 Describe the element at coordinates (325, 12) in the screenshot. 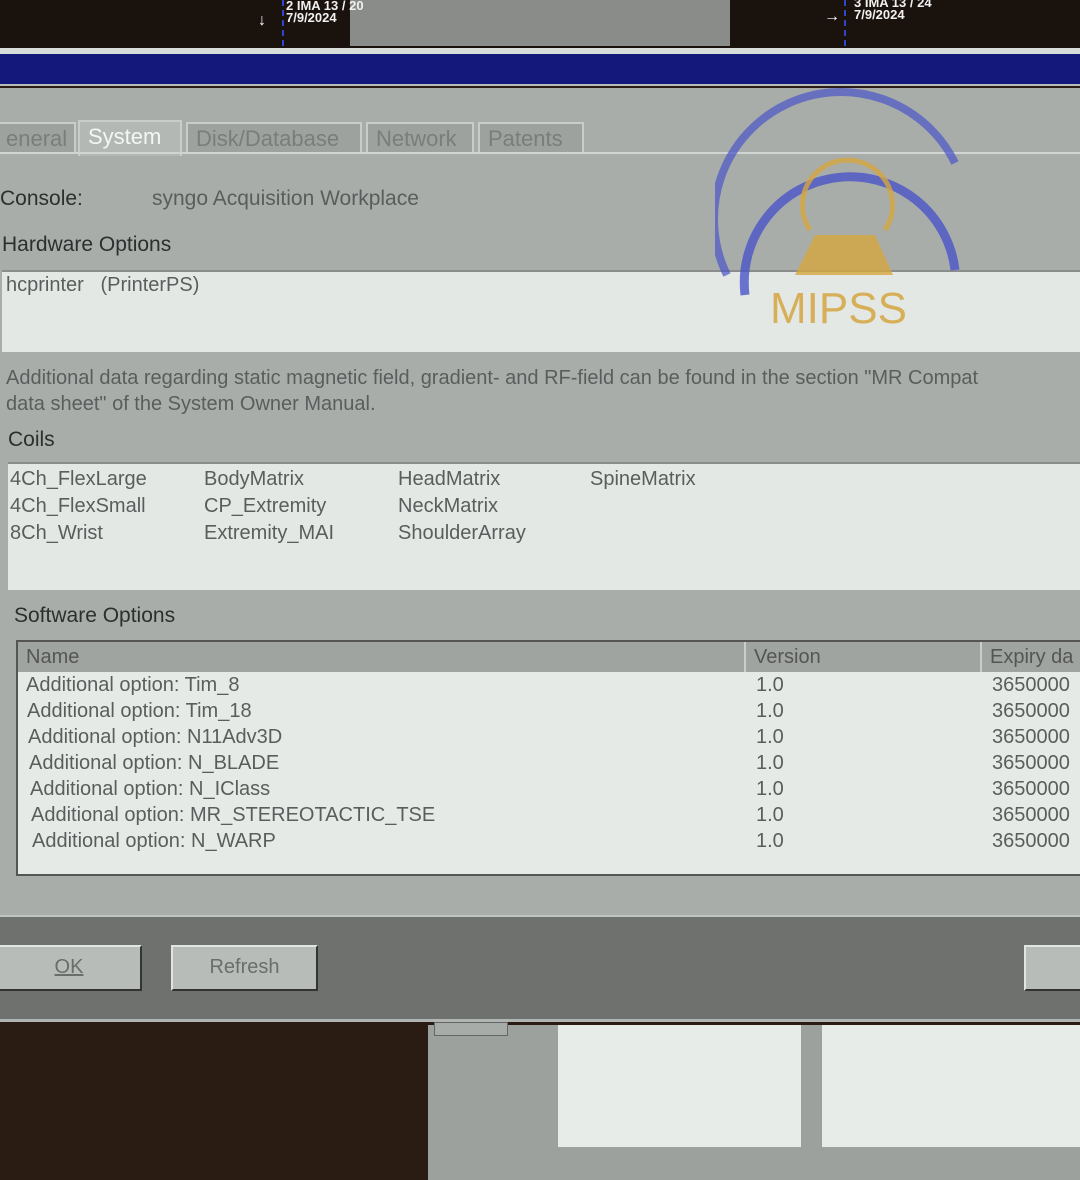

I see `image-label: 2 IMA 13 / 20 7/9/2024` at that location.